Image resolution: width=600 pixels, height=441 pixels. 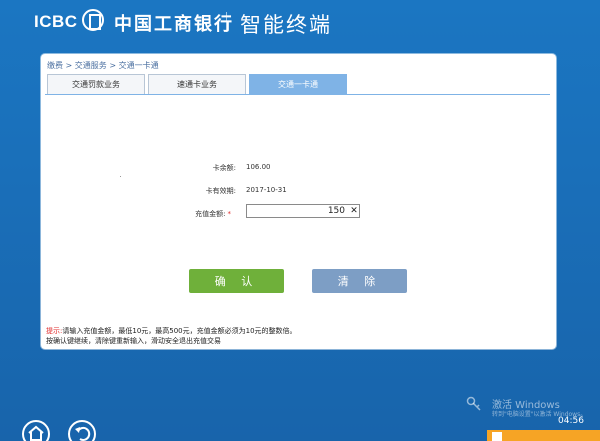 What do you see at coordinates (179, 331) in the screenshot?
I see `tips-text-1: 请输入充值金额，最低10元，最高500元，充值金额必须为10元的整数倍。` at bounding box center [179, 331].